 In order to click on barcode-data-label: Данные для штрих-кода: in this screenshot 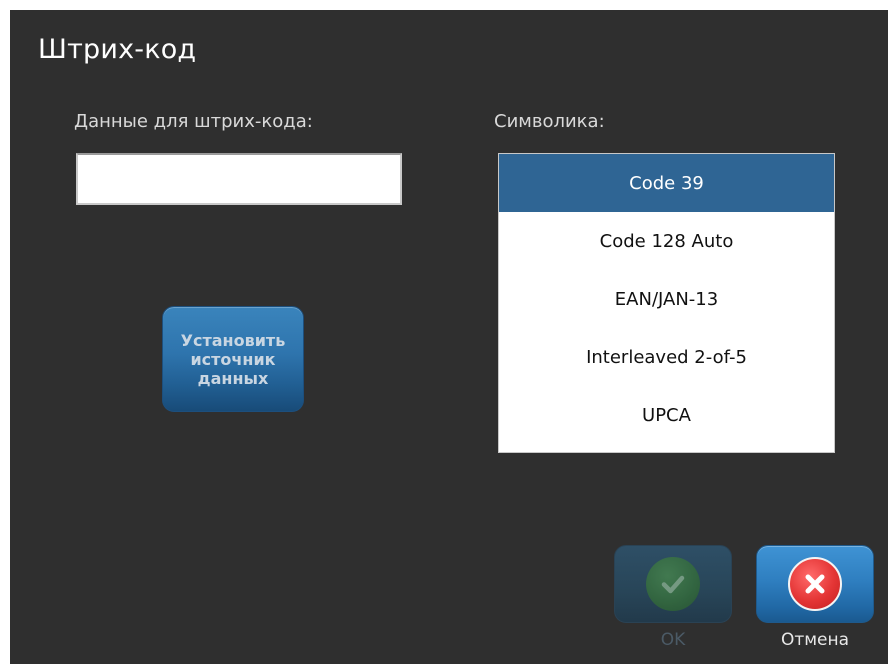, I will do `click(193, 121)`.